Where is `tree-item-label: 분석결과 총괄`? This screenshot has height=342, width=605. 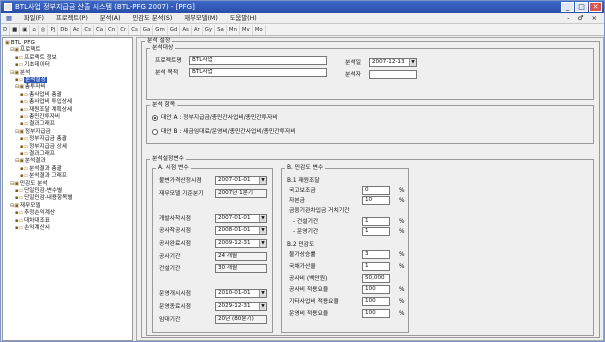 tree-item-label: 분석결과 총괄 is located at coordinates (45, 168).